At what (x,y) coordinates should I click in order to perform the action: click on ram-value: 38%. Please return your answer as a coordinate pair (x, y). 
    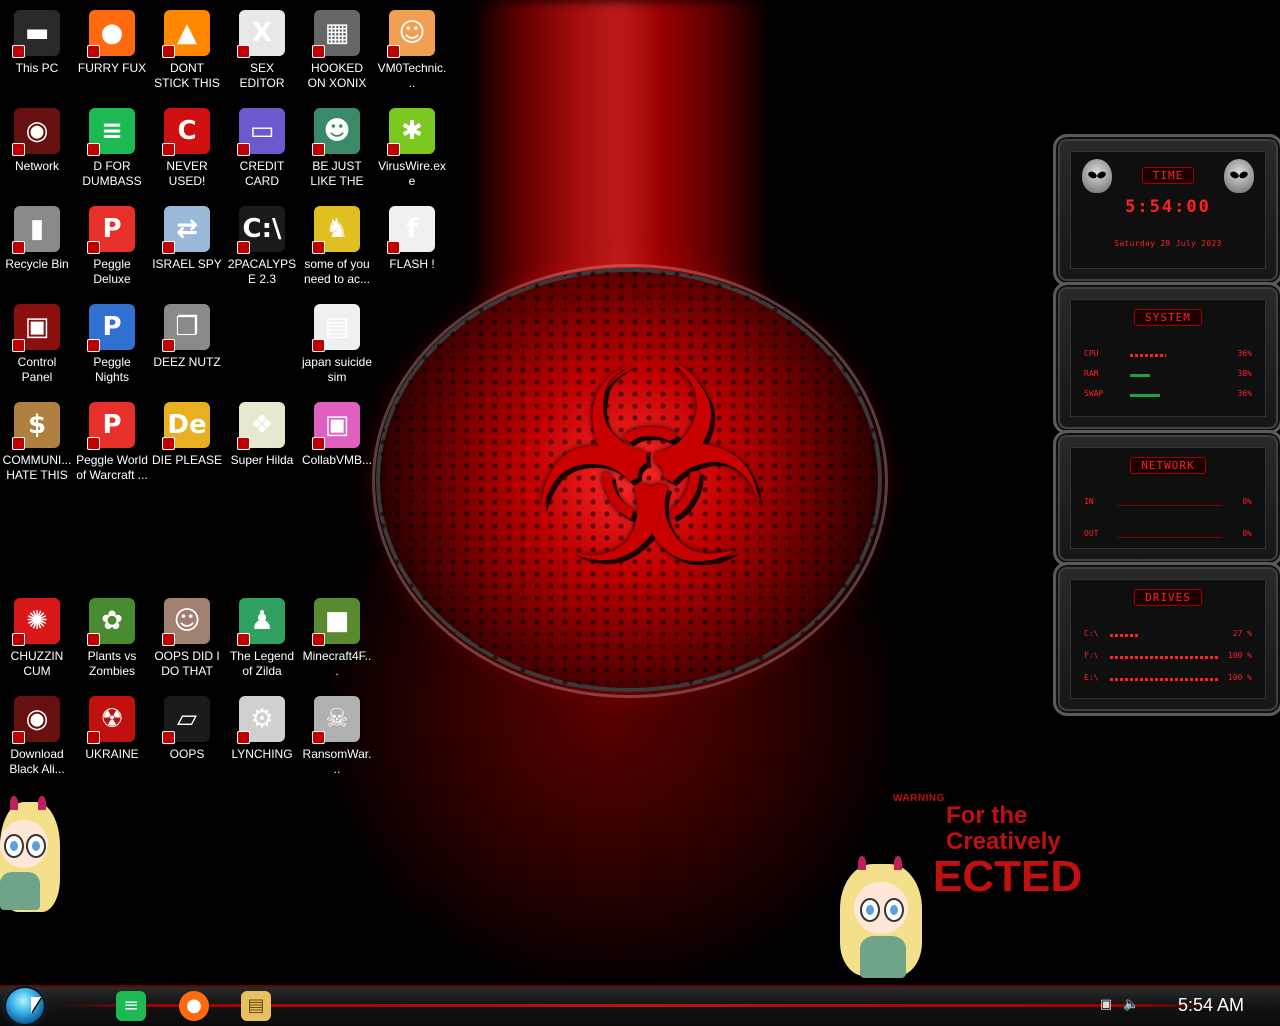
    Looking at the image, I should click on (1244, 373).